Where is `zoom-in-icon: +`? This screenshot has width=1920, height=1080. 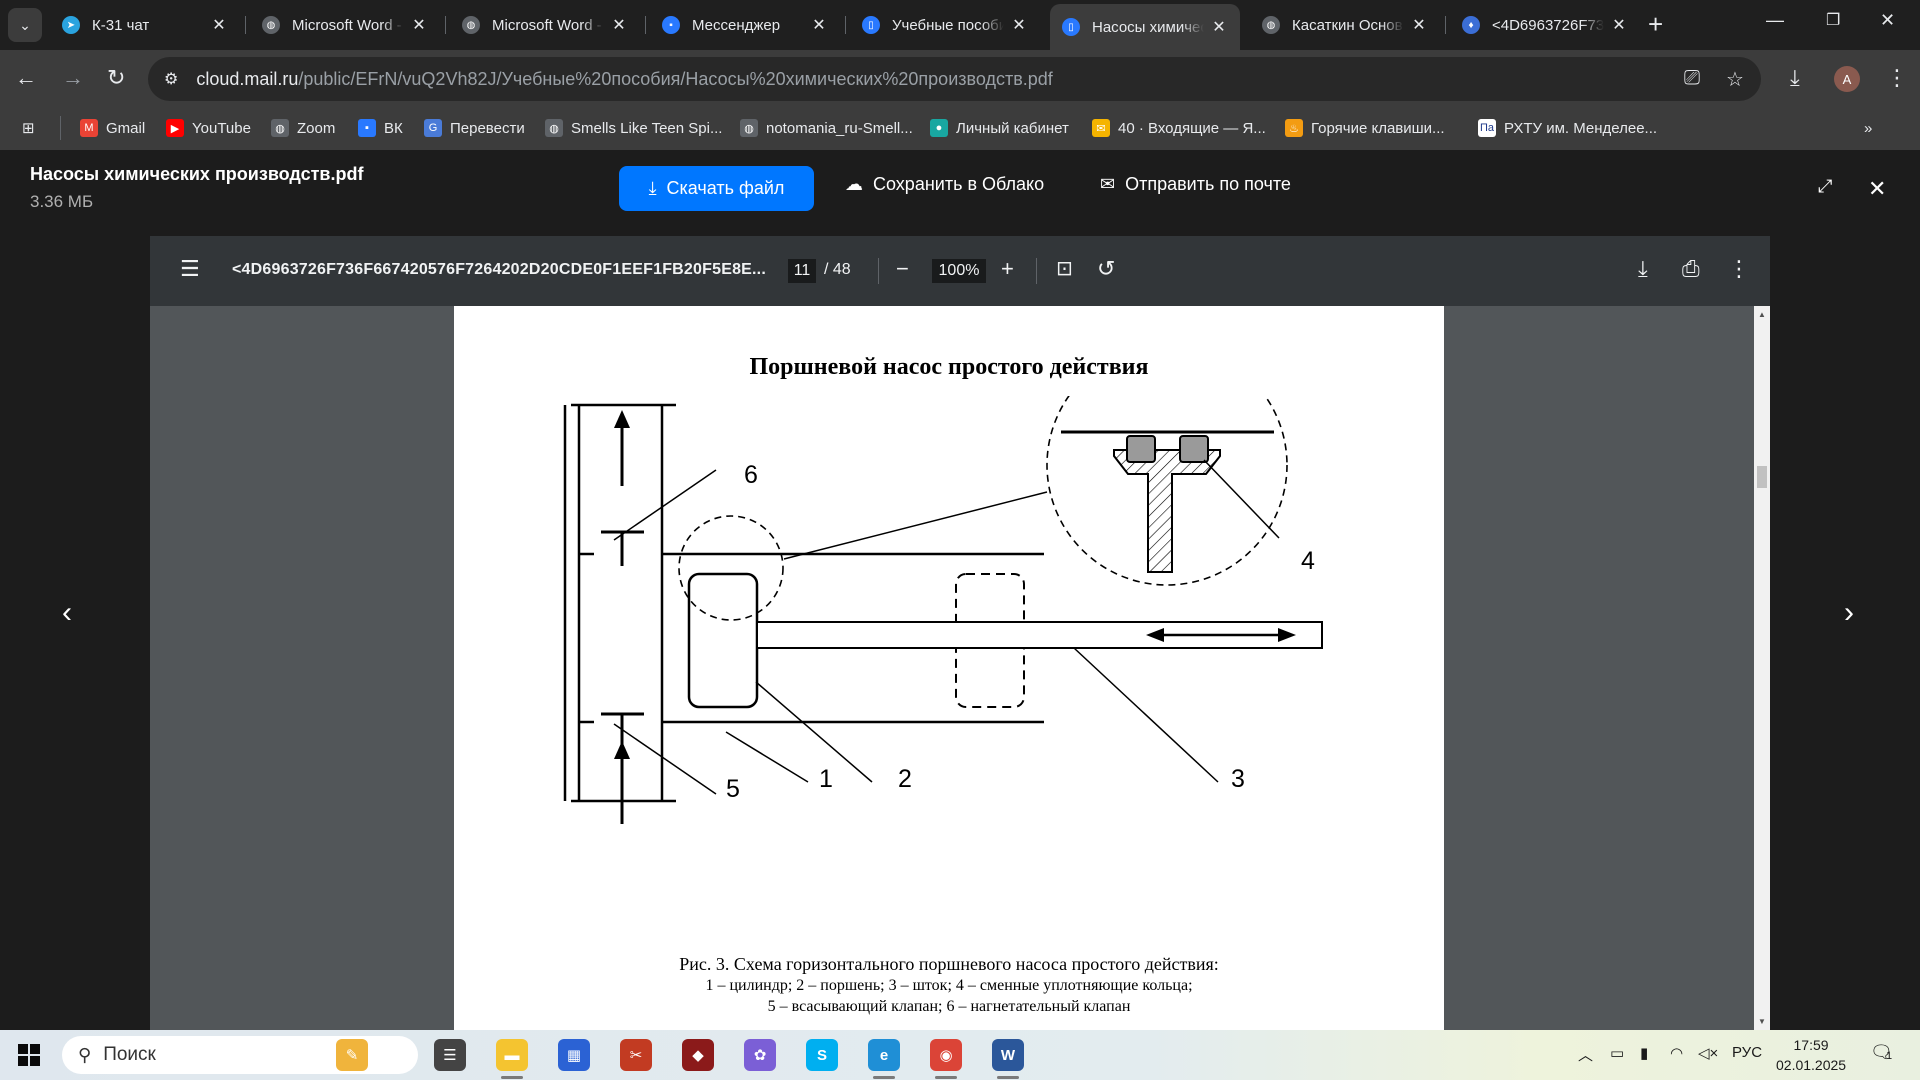 zoom-in-icon: + is located at coordinates (1007, 269).